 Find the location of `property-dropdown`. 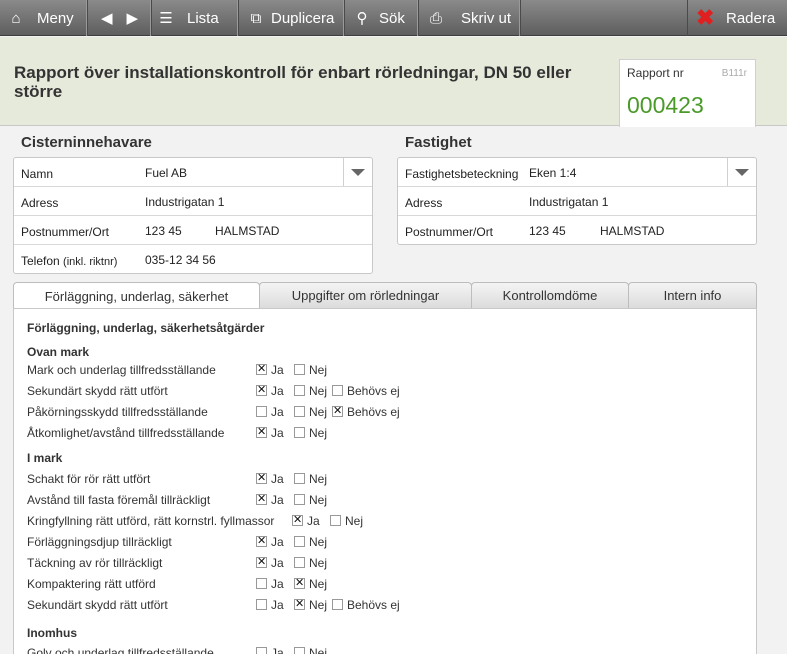

property-dropdown is located at coordinates (741, 172).